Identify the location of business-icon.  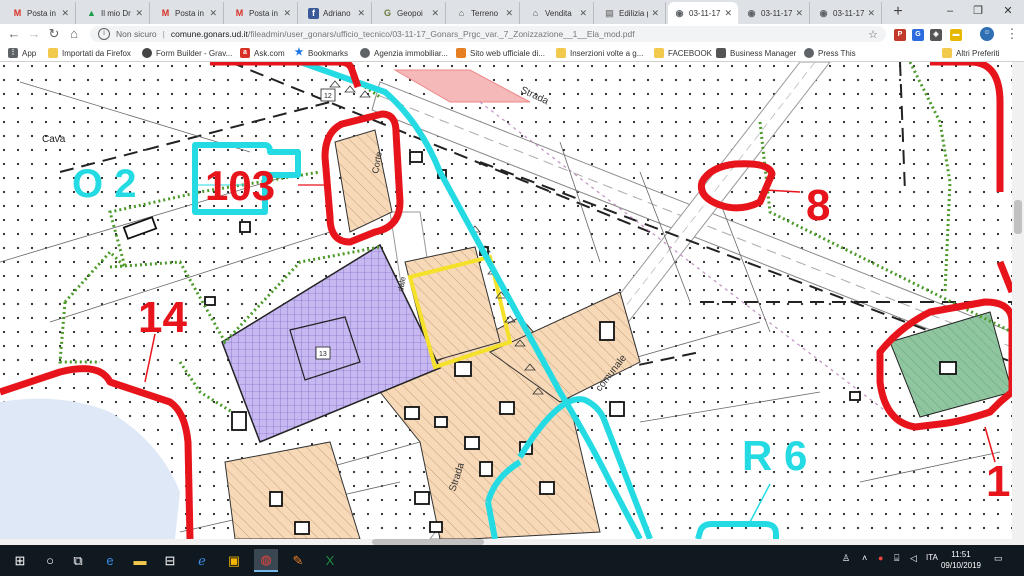
(721, 53).